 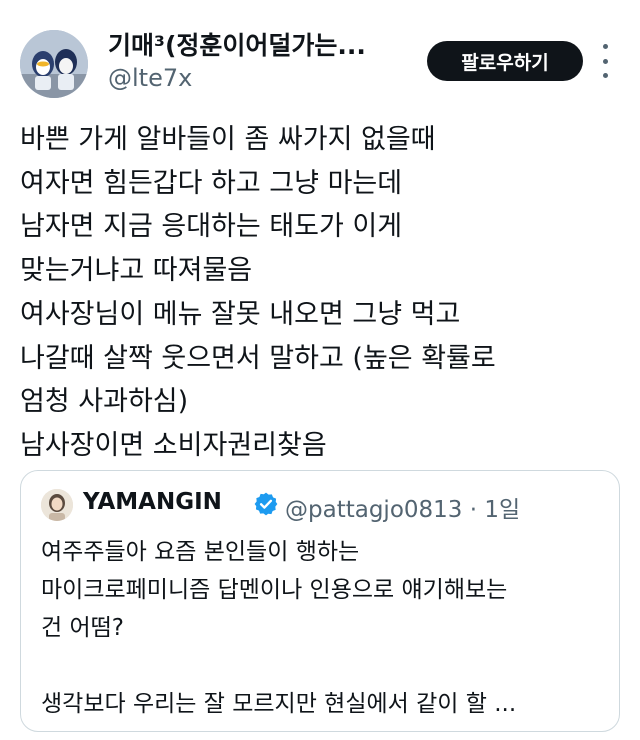 I want to click on quoted-line: 마이크로페미니즘 답멘이나 인용으로 얘기해보는, so click(x=274, y=590).